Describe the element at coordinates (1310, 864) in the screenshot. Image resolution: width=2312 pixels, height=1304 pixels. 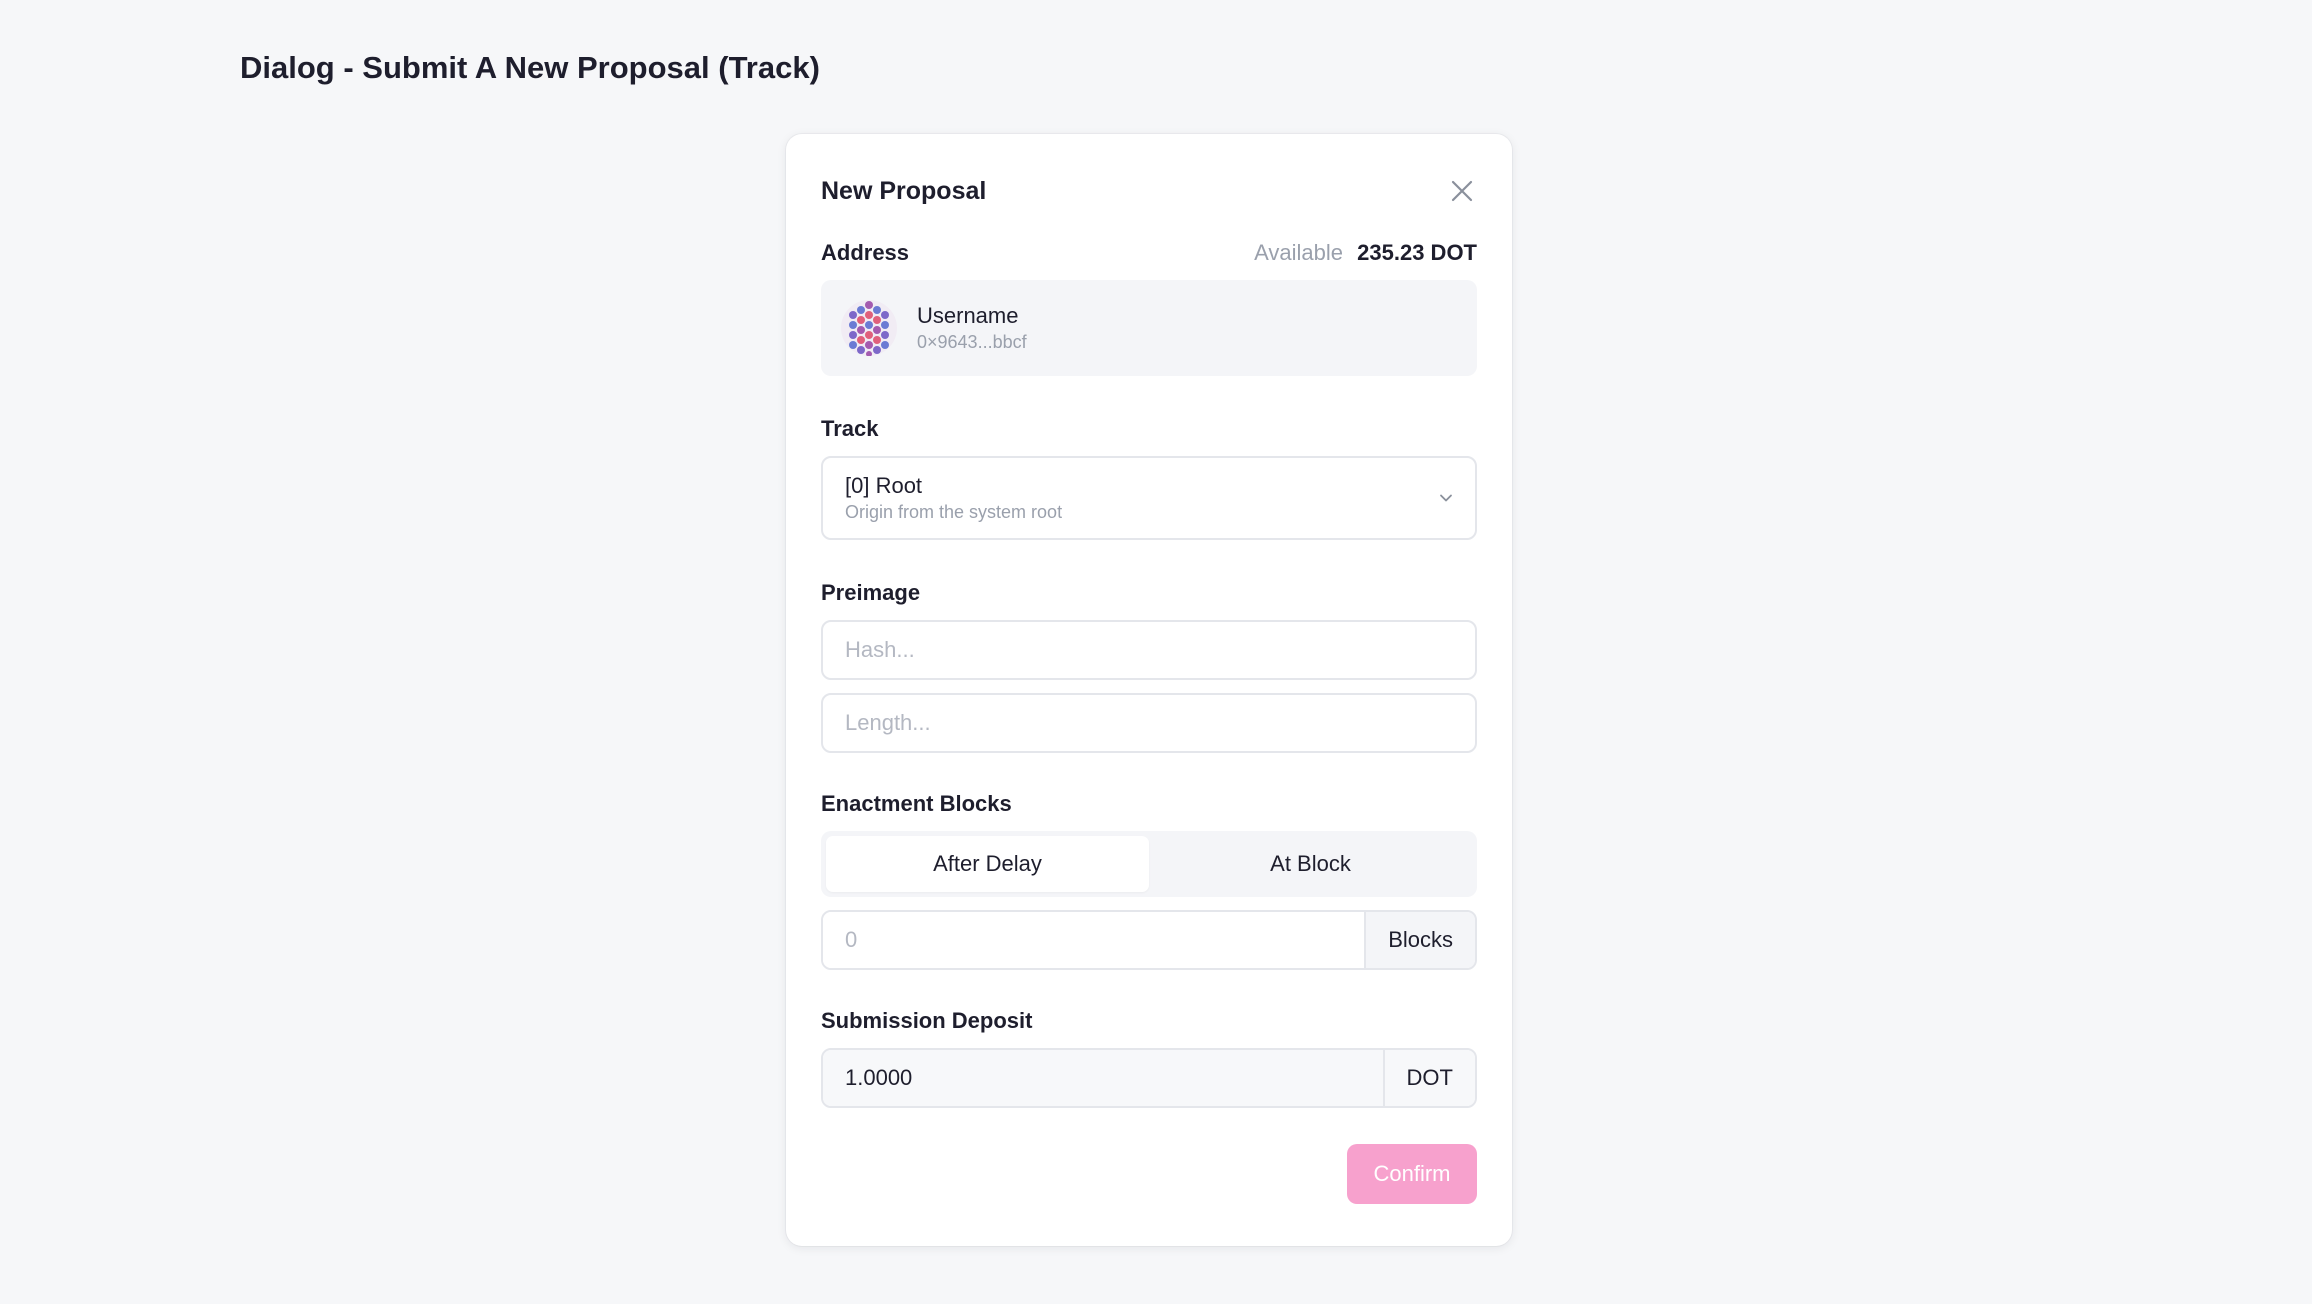
I see `at-block-tab: At Block` at that location.